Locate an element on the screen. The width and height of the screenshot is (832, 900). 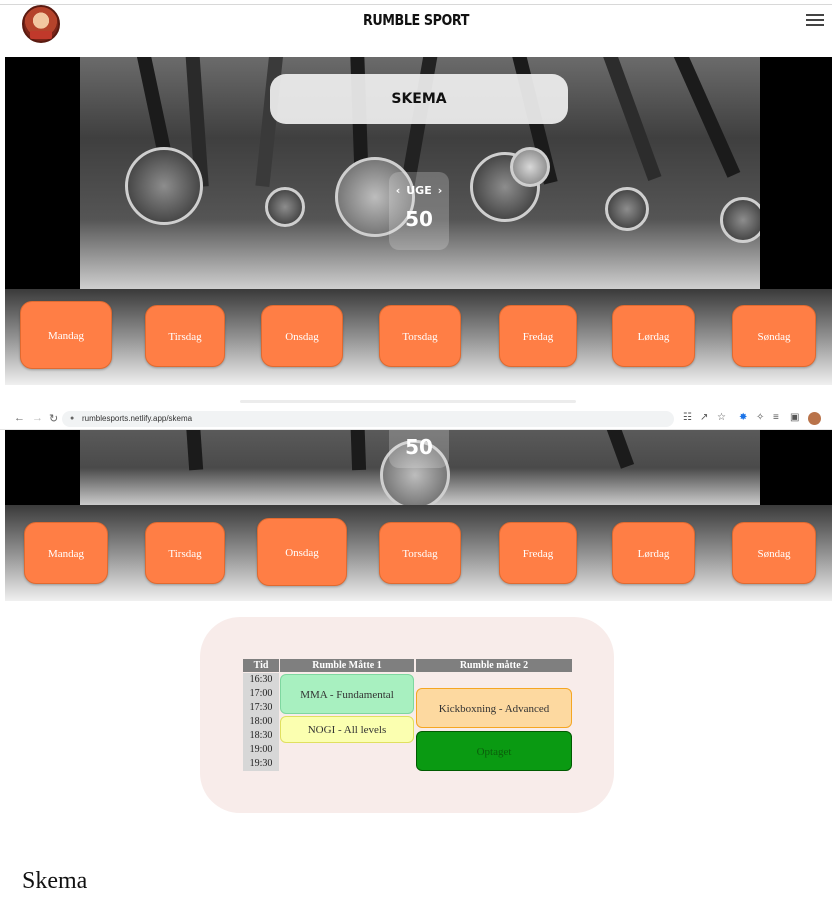
event-optaget: Optaget is located at coordinates (494, 751).